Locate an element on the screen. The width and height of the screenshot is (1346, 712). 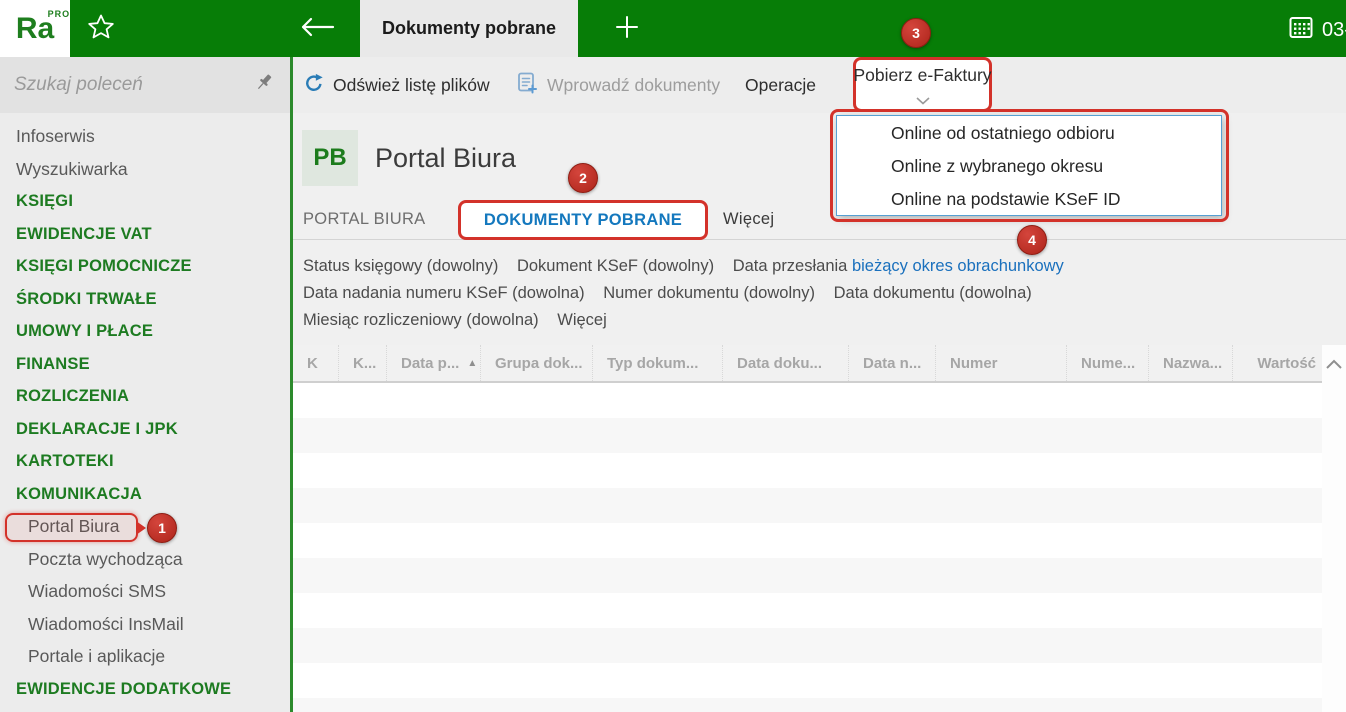
col-data-przeslania: Data p... ▲ is located at coordinates (433, 363).